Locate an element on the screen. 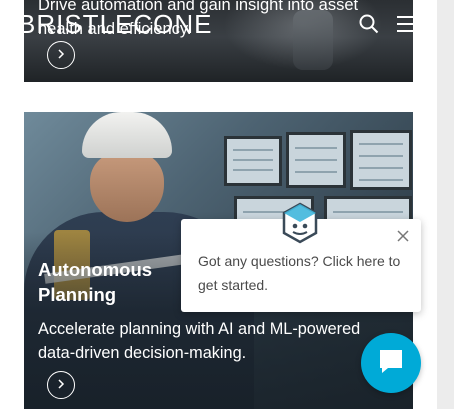 This screenshot has height=409, width=454. brand-logo: BRISTLECONE is located at coordinates (115, 24).